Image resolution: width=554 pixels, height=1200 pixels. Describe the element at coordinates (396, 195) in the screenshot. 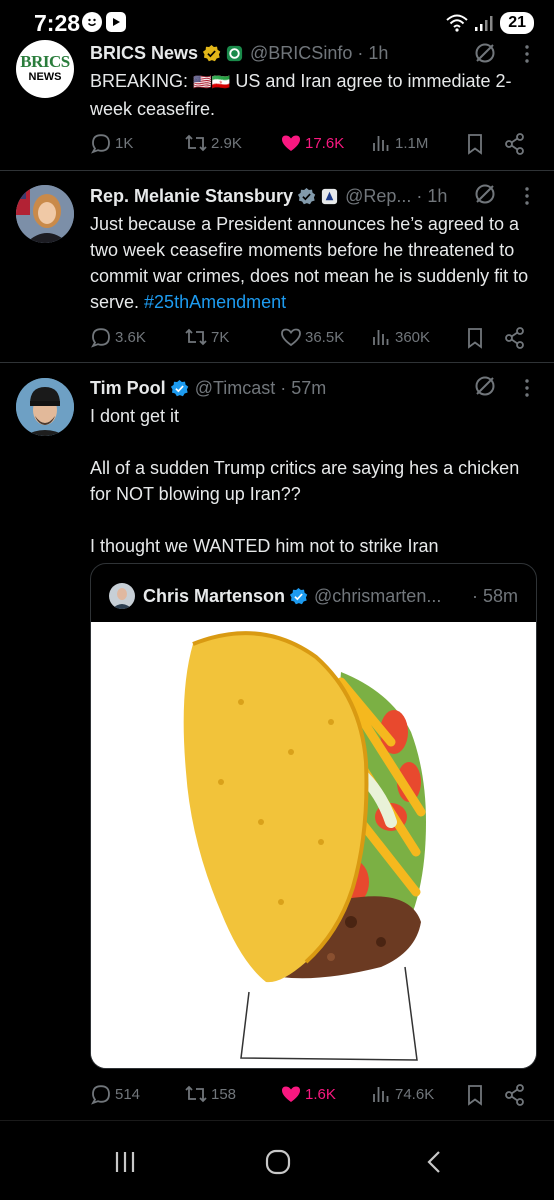

I see `handle-and-time: @Rep... · 1h` at that location.